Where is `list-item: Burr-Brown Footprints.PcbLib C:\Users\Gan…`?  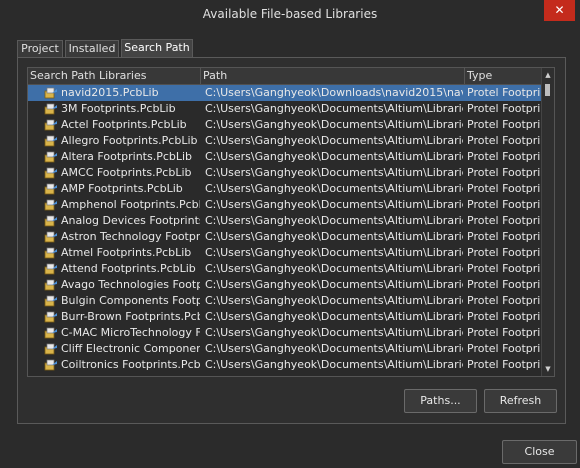 list-item: Burr-Brown Footprints.PcbLib C:\Users\Gan… is located at coordinates (285, 317).